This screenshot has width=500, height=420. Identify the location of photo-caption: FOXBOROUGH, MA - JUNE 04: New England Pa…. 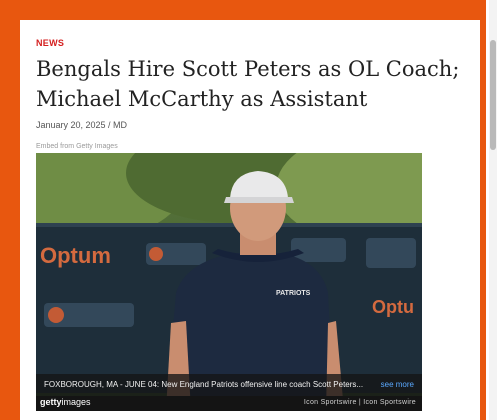
(204, 384).